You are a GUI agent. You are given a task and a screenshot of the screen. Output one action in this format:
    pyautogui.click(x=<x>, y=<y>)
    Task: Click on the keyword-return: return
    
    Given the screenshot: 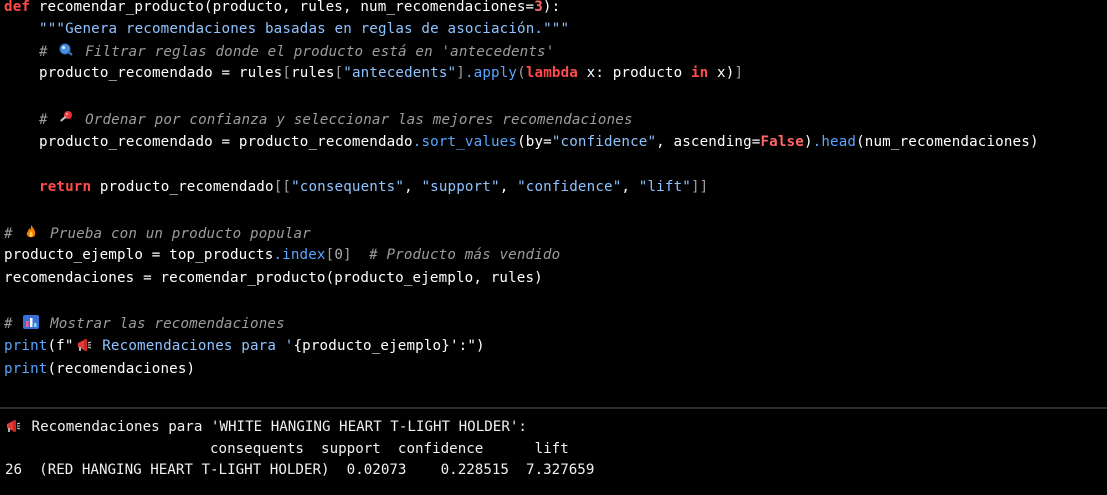 What is the action you would take?
    pyautogui.click(x=65, y=187)
    